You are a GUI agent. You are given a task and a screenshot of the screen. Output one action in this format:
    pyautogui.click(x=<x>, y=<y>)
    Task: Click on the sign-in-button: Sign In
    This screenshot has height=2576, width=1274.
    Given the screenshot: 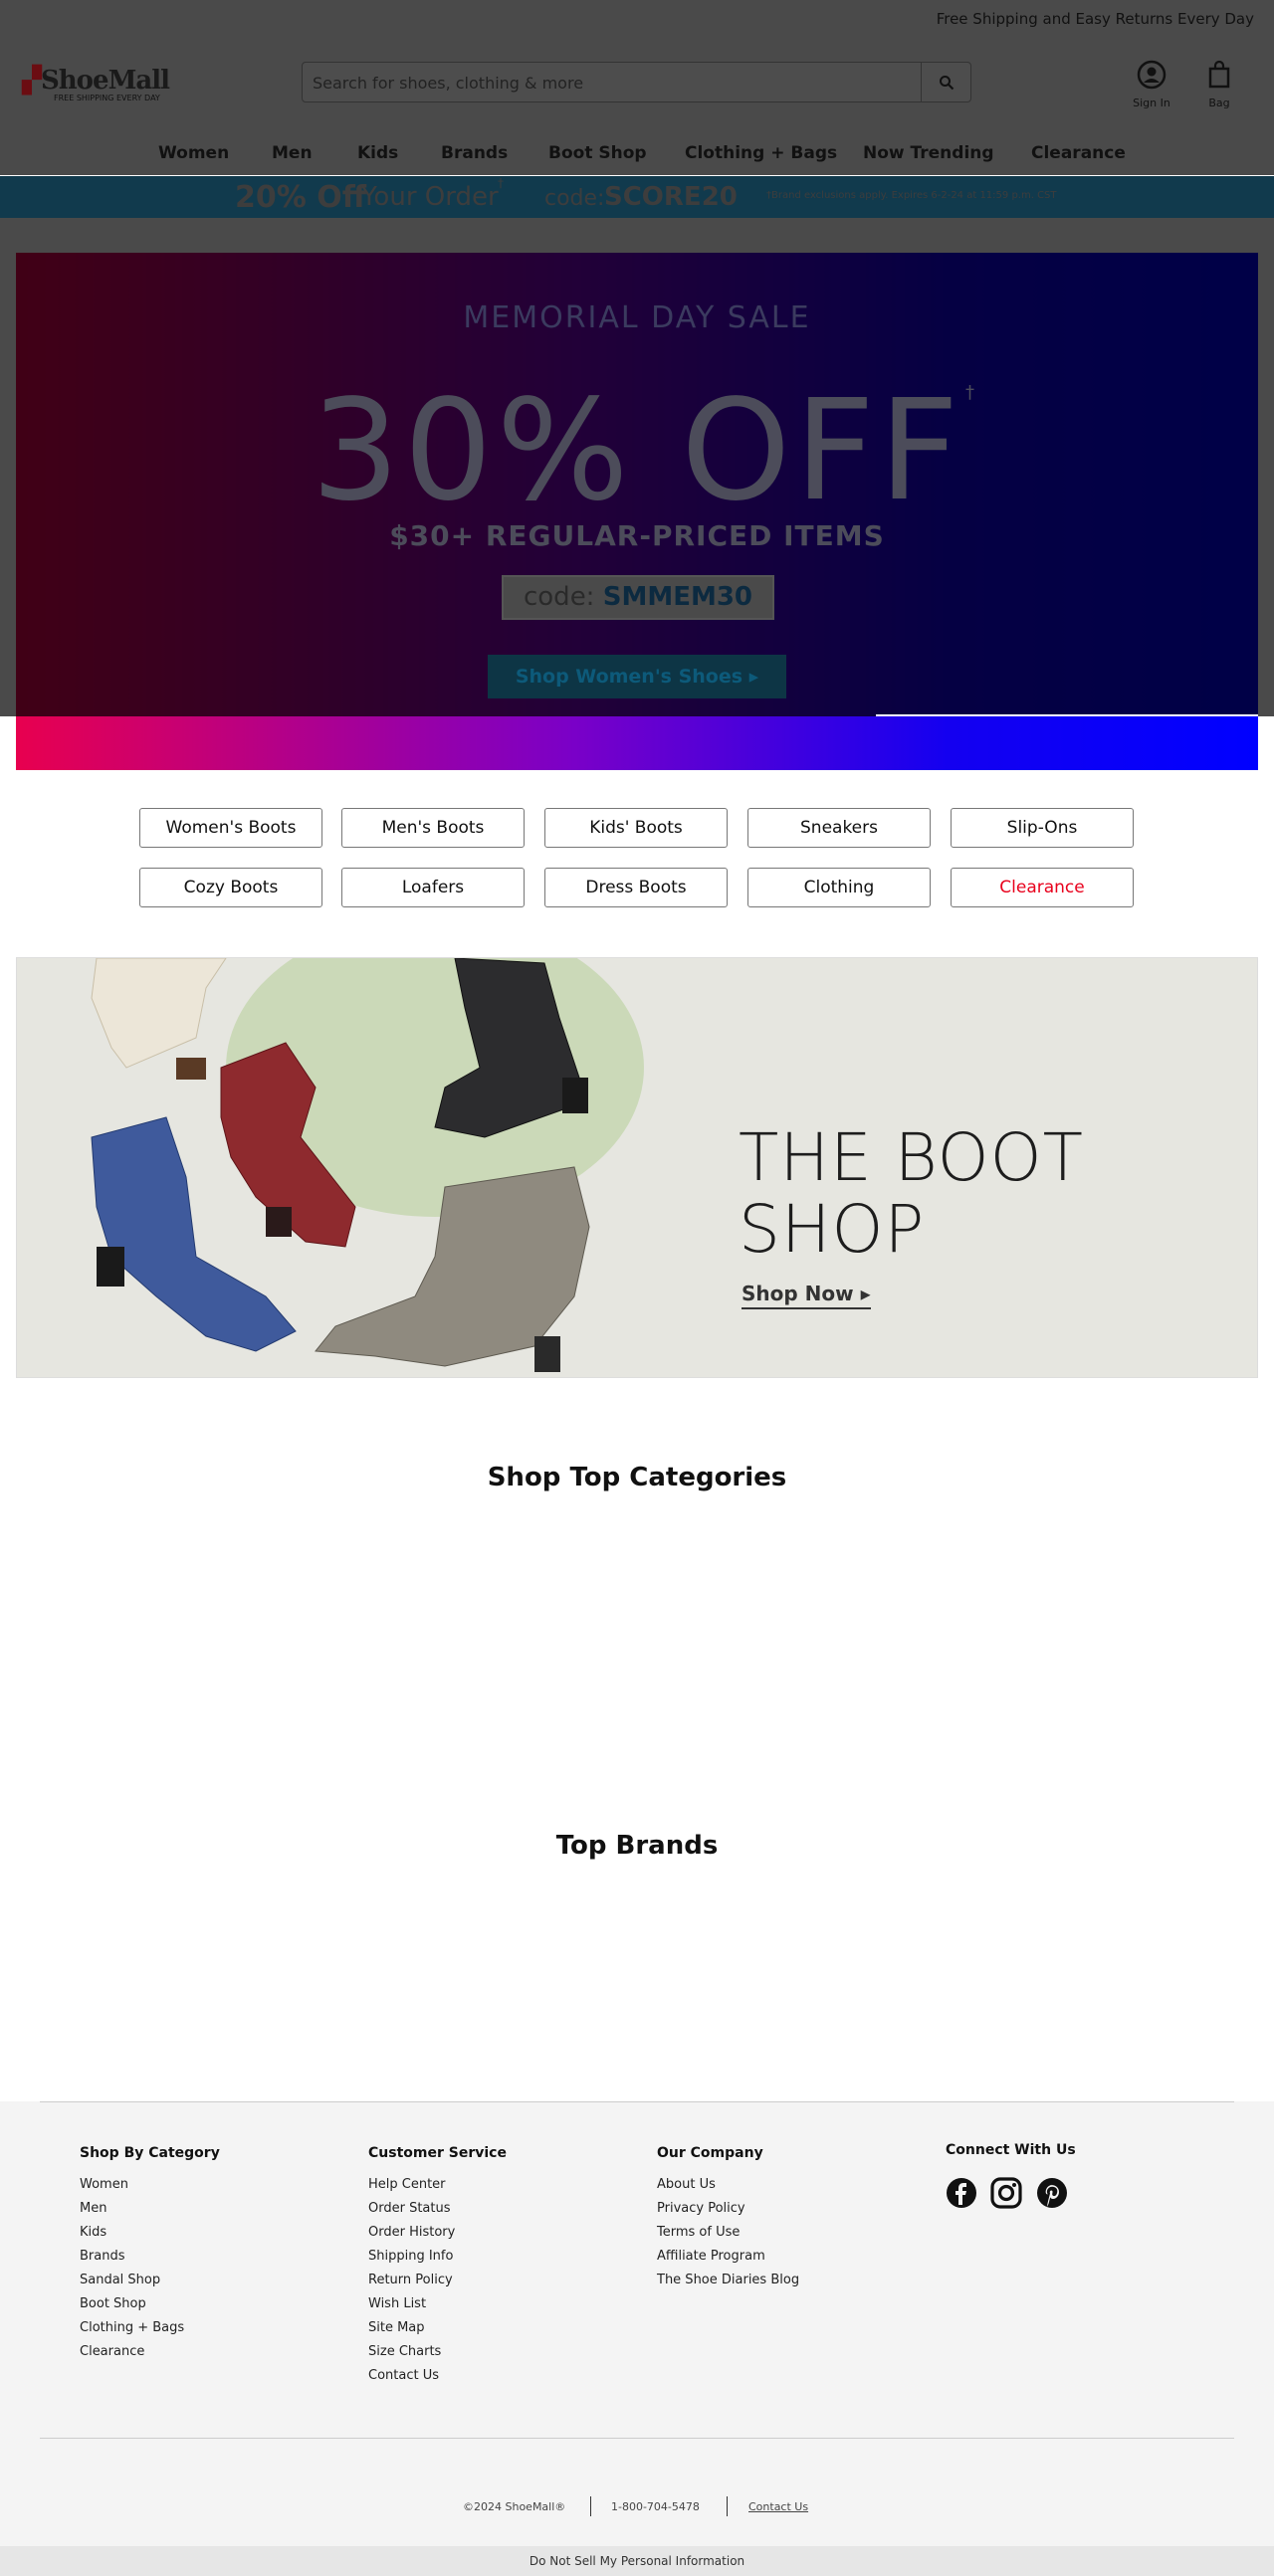 What is the action you would take?
    pyautogui.click(x=1151, y=84)
    